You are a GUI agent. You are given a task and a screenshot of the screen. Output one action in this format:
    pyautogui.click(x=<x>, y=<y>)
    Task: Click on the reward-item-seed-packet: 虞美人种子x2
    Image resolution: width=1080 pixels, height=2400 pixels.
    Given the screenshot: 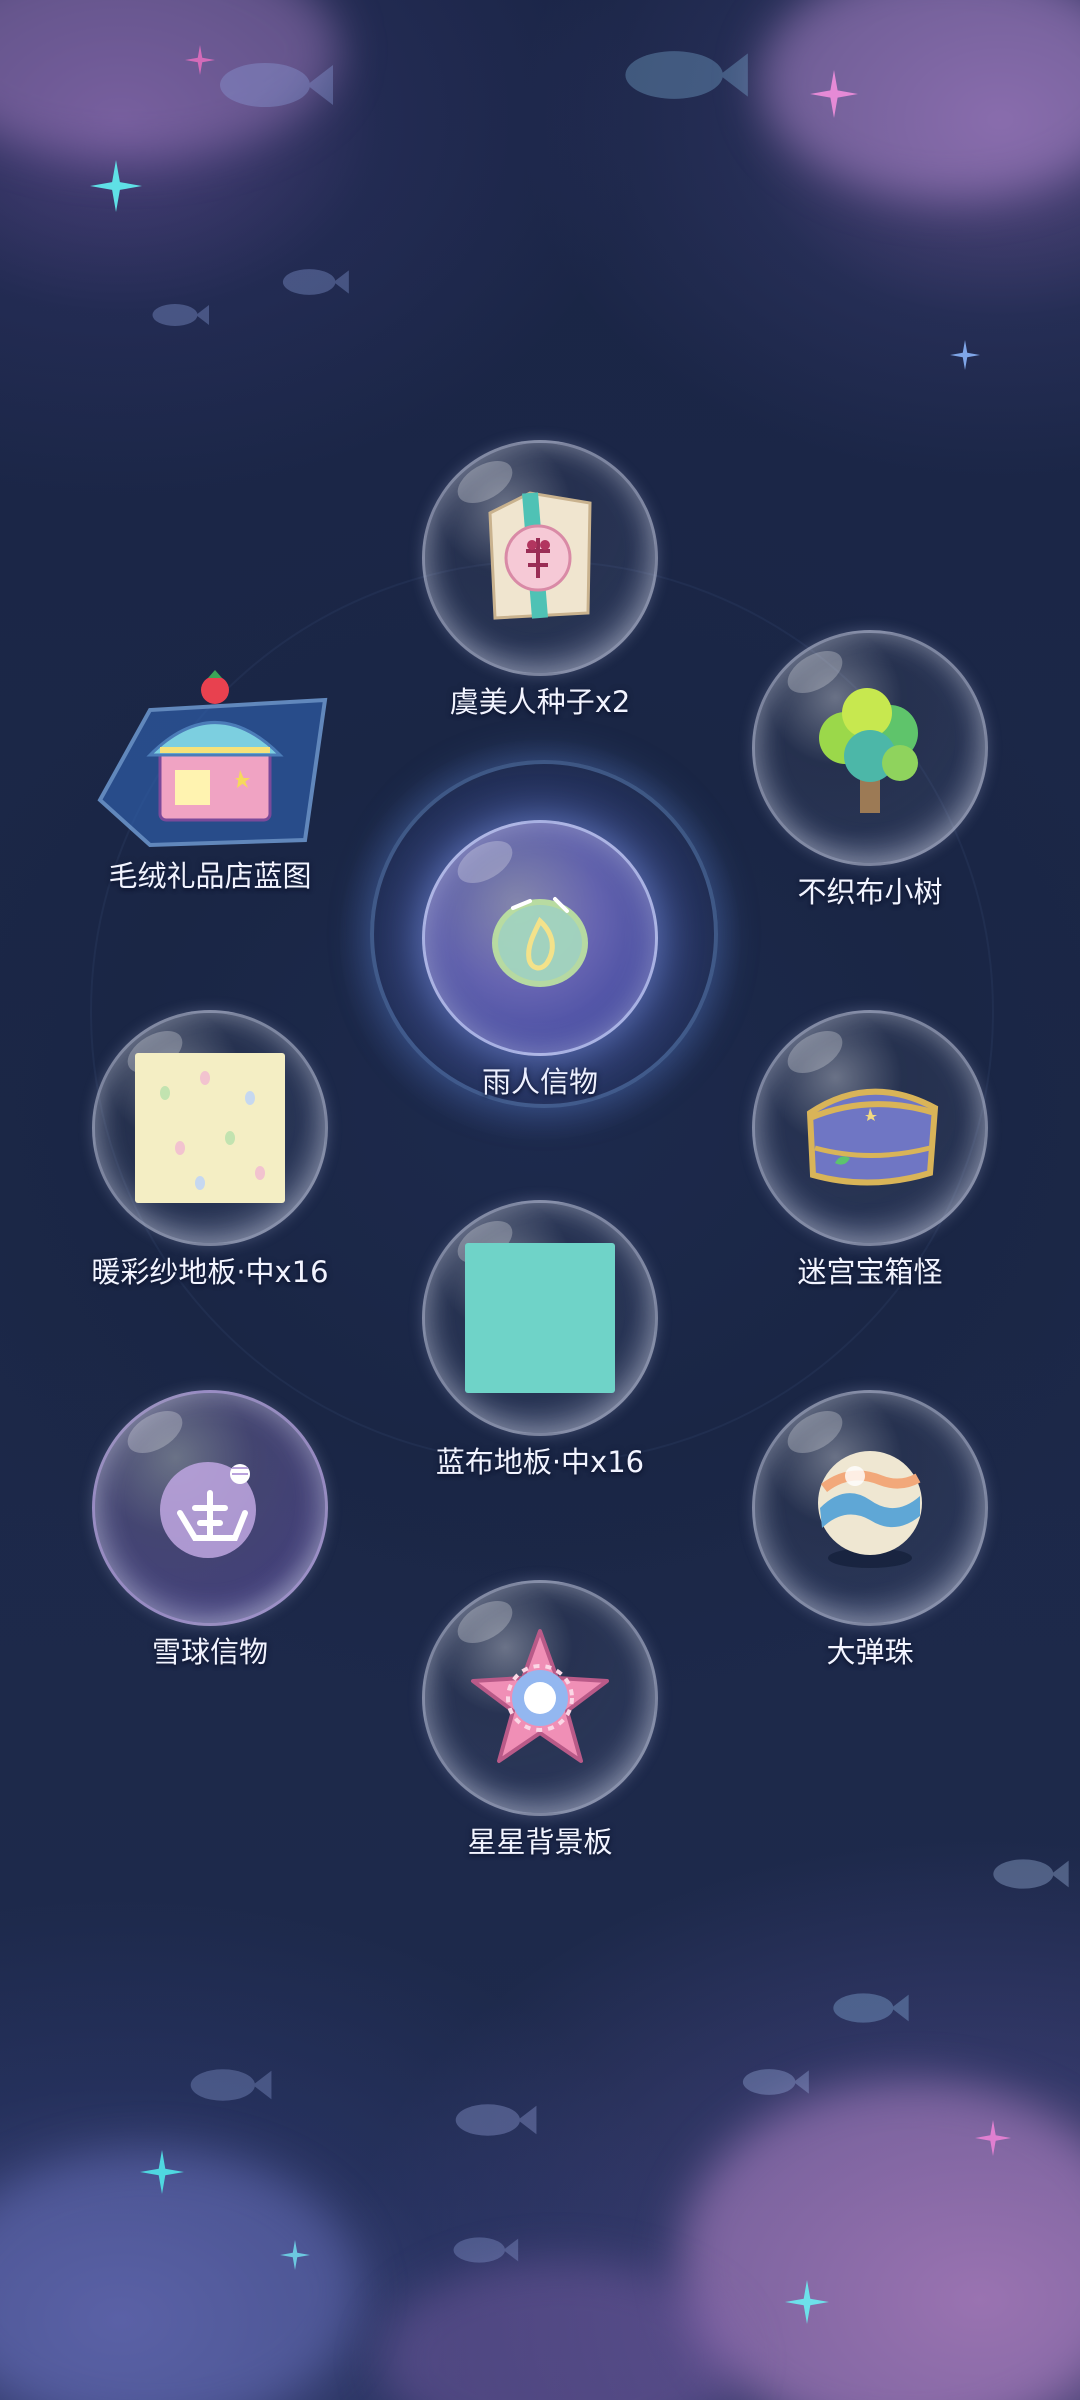 What is the action you would take?
    pyautogui.click(x=540, y=581)
    